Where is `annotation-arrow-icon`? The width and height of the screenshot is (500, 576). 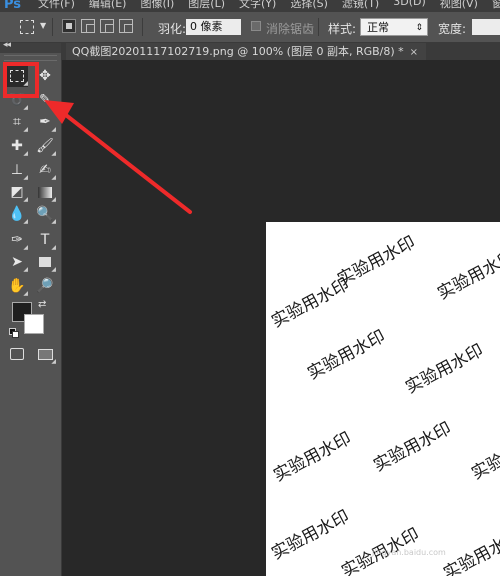 annotation-arrow-icon is located at coordinates (118, 157).